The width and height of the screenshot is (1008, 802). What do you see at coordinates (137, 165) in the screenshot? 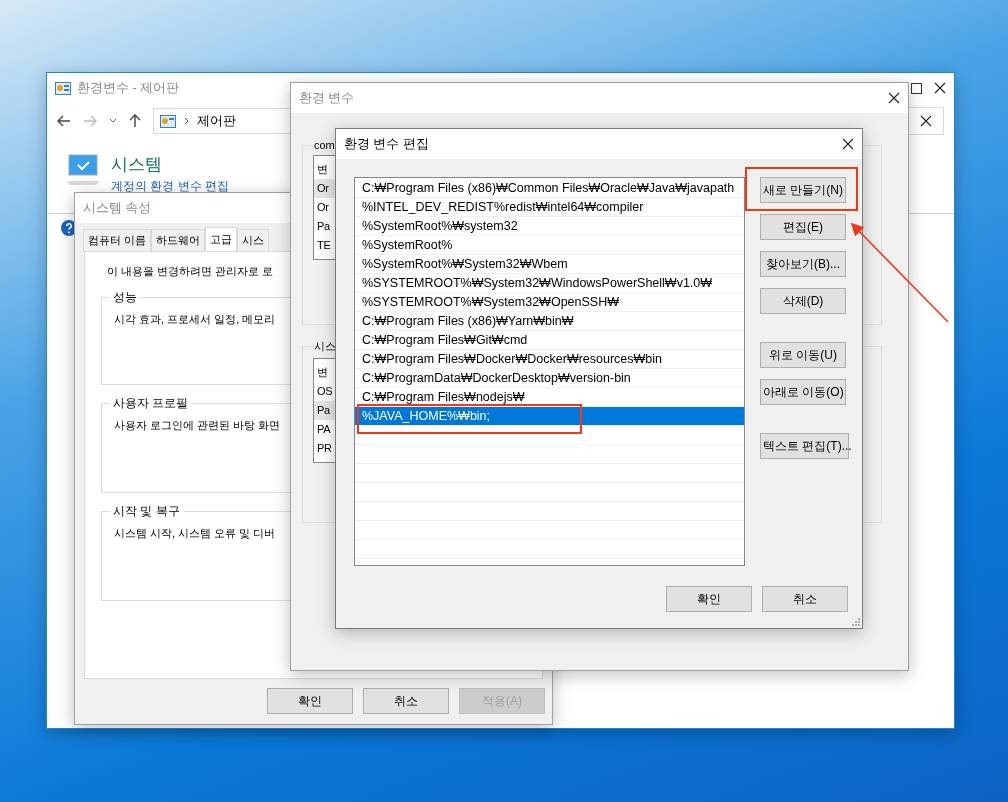
I see `section-heading: 시스템` at bounding box center [137, 165].